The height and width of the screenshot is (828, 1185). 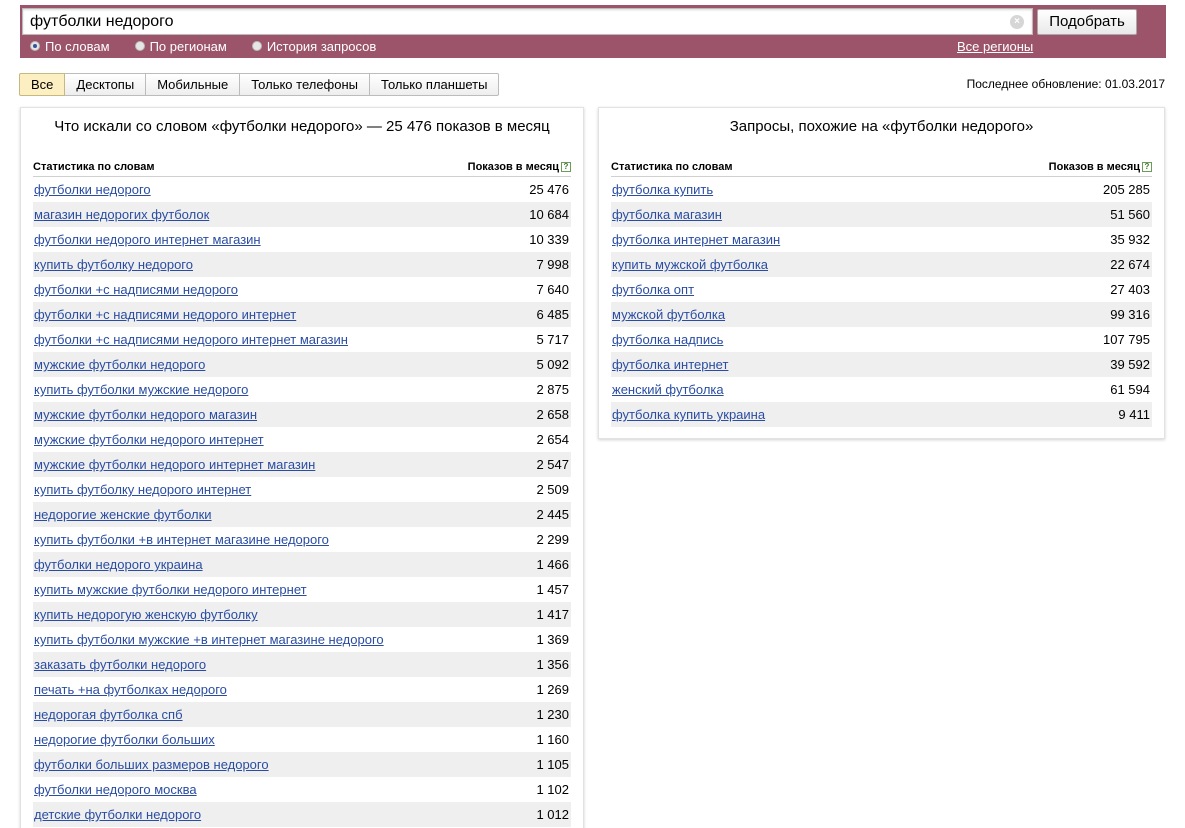 I want to click on impressions-count: 107 795, so click(x=1126, y=339).